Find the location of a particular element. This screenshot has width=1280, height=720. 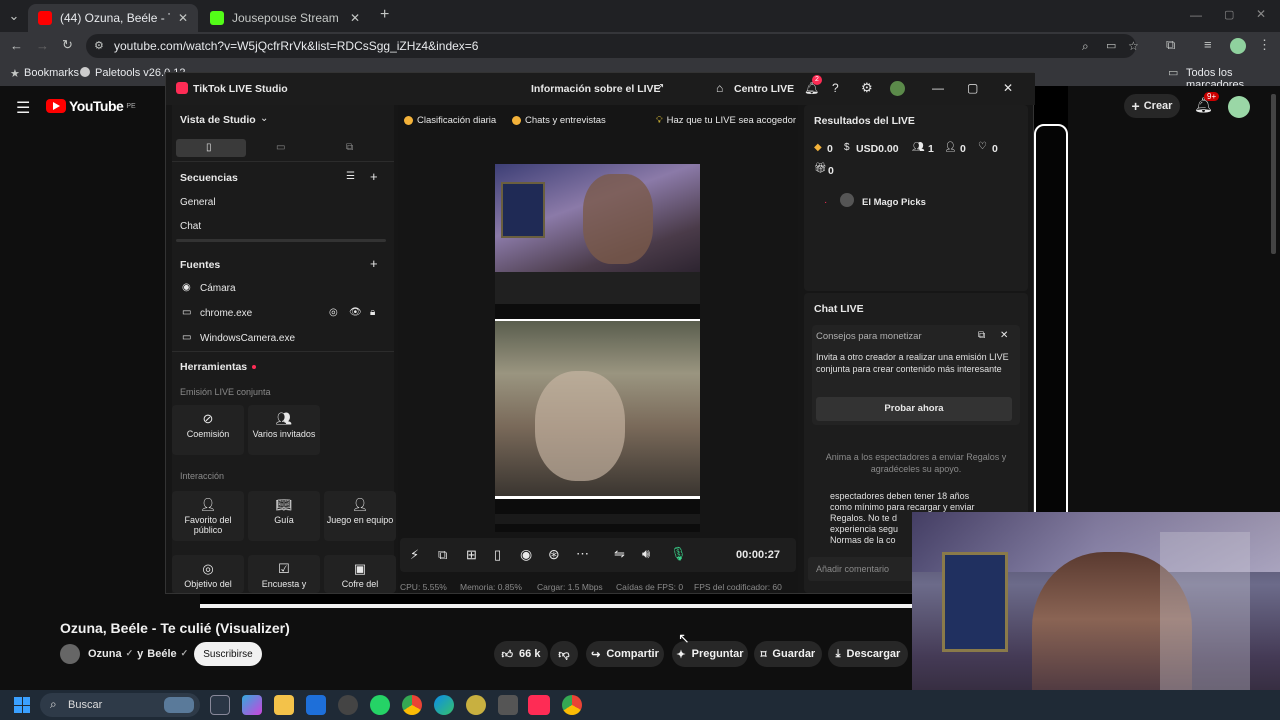

reload-icon: ↻ is located at coordinates (67, 45).